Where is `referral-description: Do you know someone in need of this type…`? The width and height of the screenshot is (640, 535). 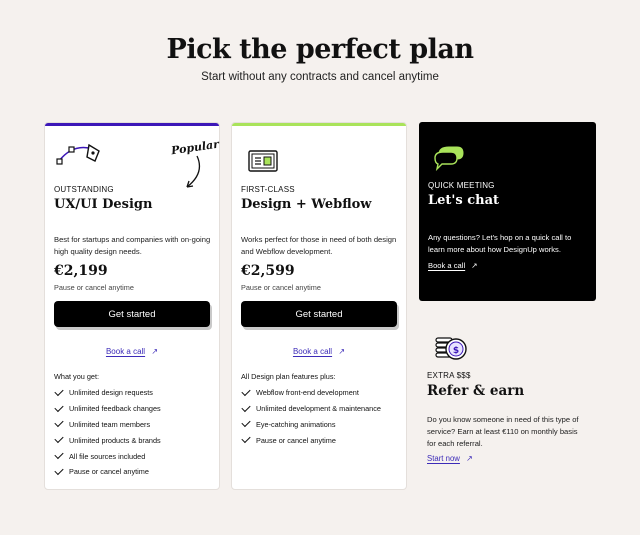 referral-description: Do you know someone in need of this type… is located at coordinates (503, 431).